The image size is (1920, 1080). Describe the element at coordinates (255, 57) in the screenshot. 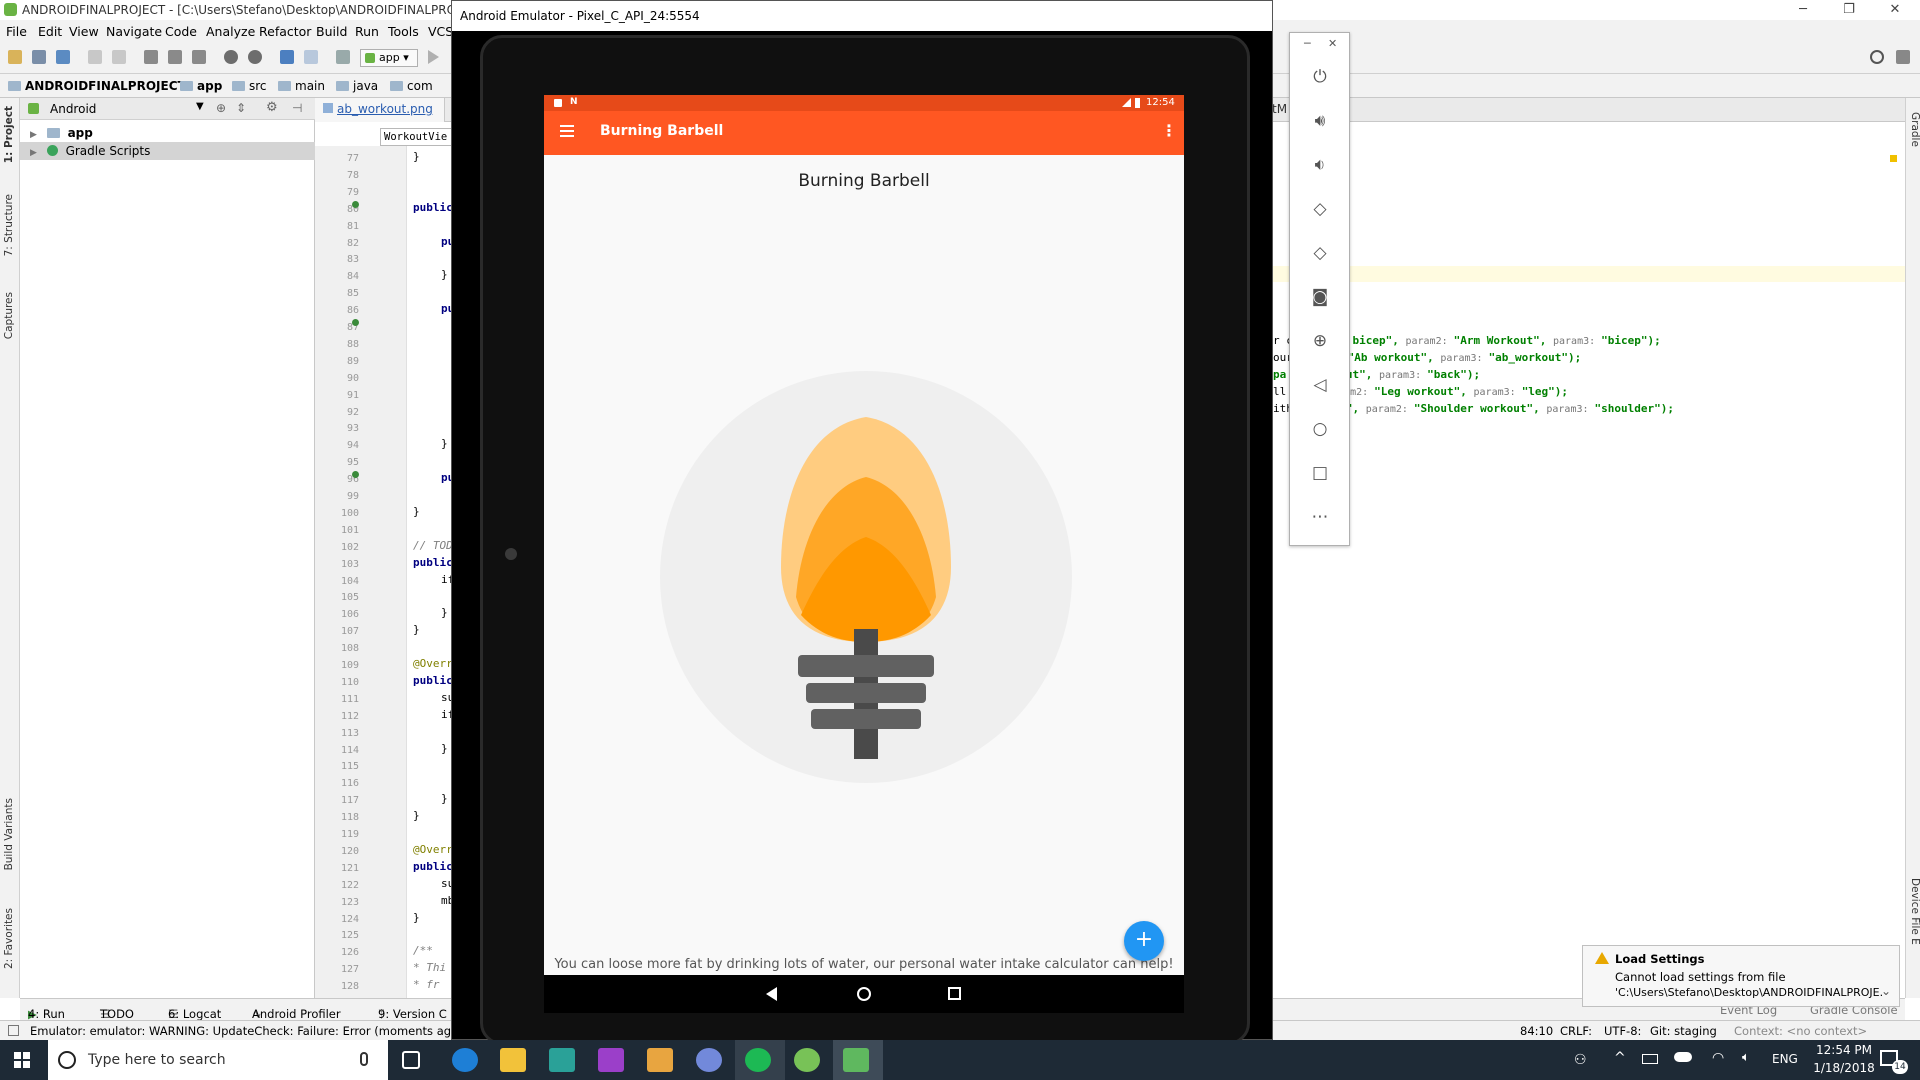

I see `replace-icon` at that location.